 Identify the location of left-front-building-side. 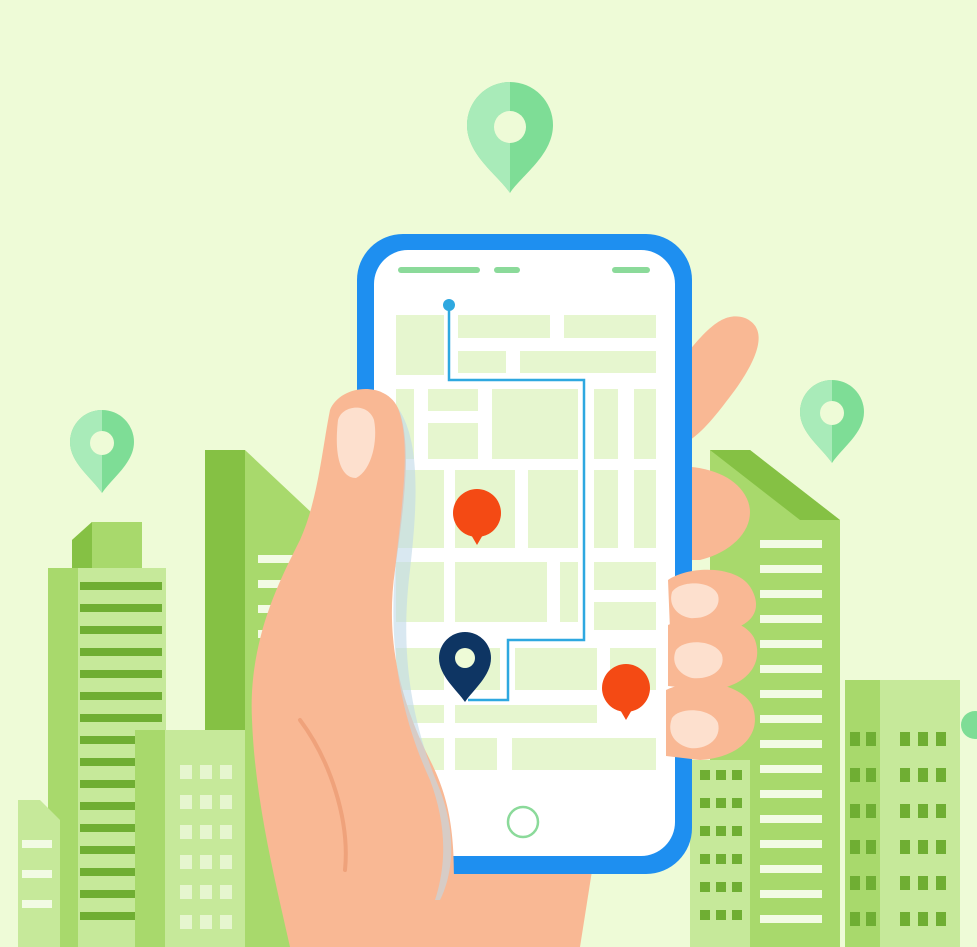
(150, 838).